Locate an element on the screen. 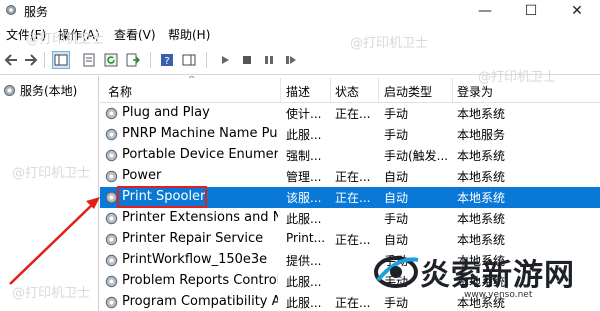  restart-service-icon is located at coordinates (291, 60).